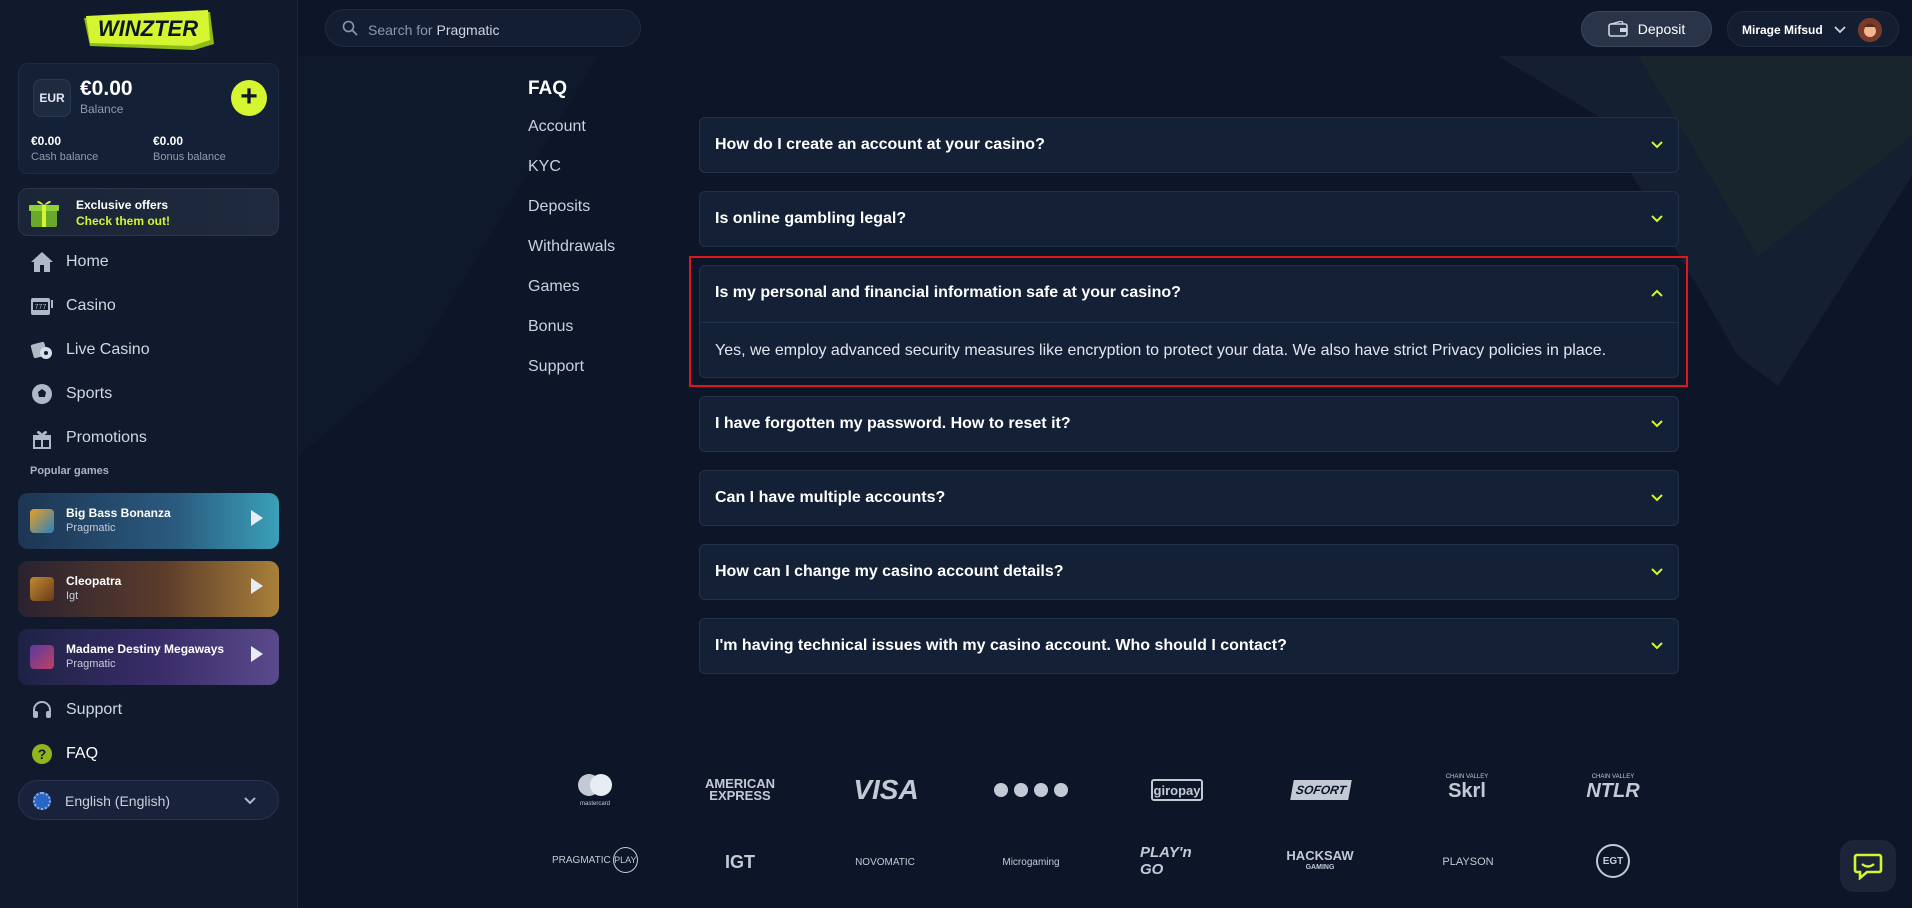 The width and height of the screenshot is (1912, 908). I want to click on pragmatic-play-logo: PRAGMATIC PLAY, so click(595, 860).